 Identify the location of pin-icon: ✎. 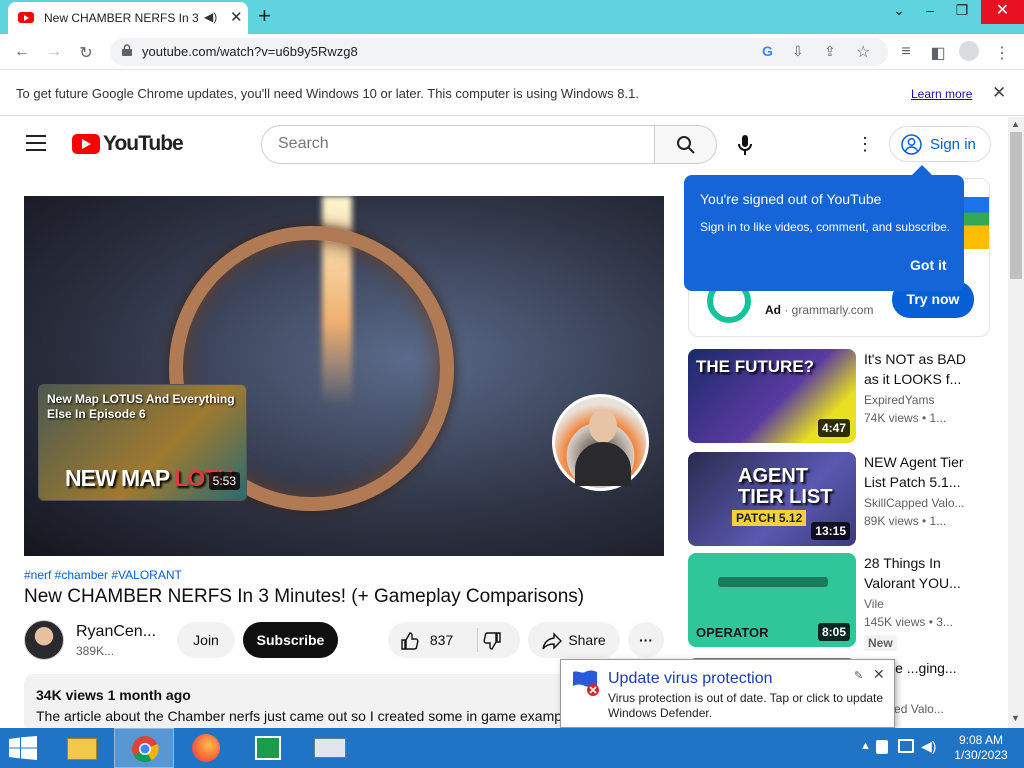
(858, 675).